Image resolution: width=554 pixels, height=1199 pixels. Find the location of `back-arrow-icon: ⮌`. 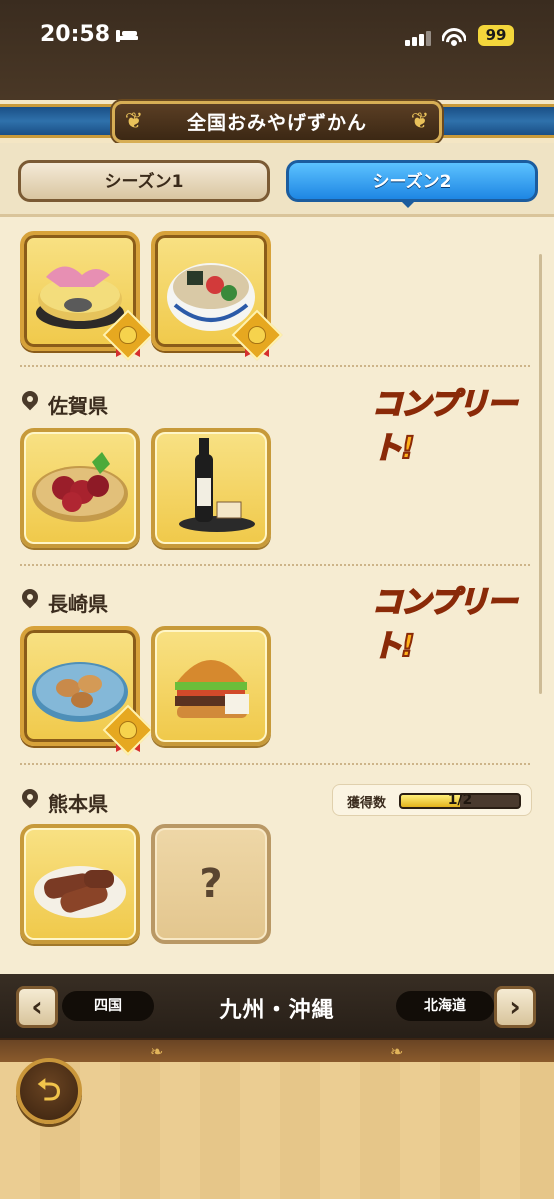

back-arrow-icon: ⮌ is located at coordinates (49, 1090).